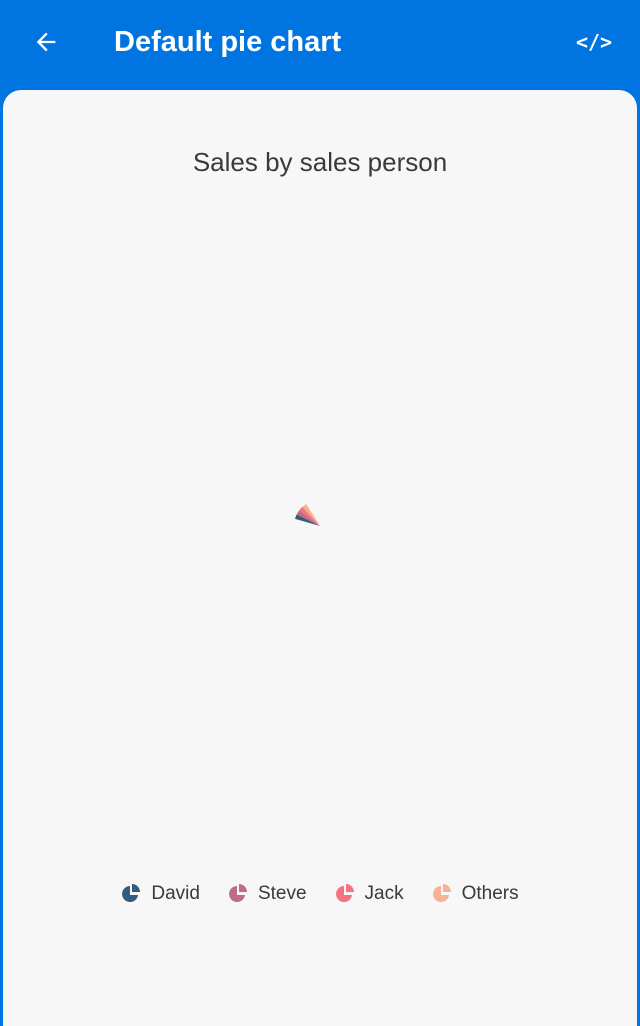 The height and width of the screenshot is (1026, 640). I want to click on code-icon: </>, so click(594, 42).